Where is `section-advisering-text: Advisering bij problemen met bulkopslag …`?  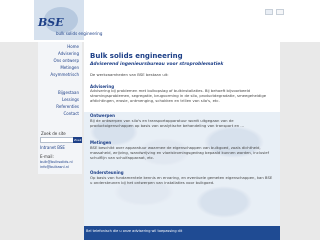 section-advisering-text: Advisering bij problemen met bulkopslag … is located at coordinates (178, 95).